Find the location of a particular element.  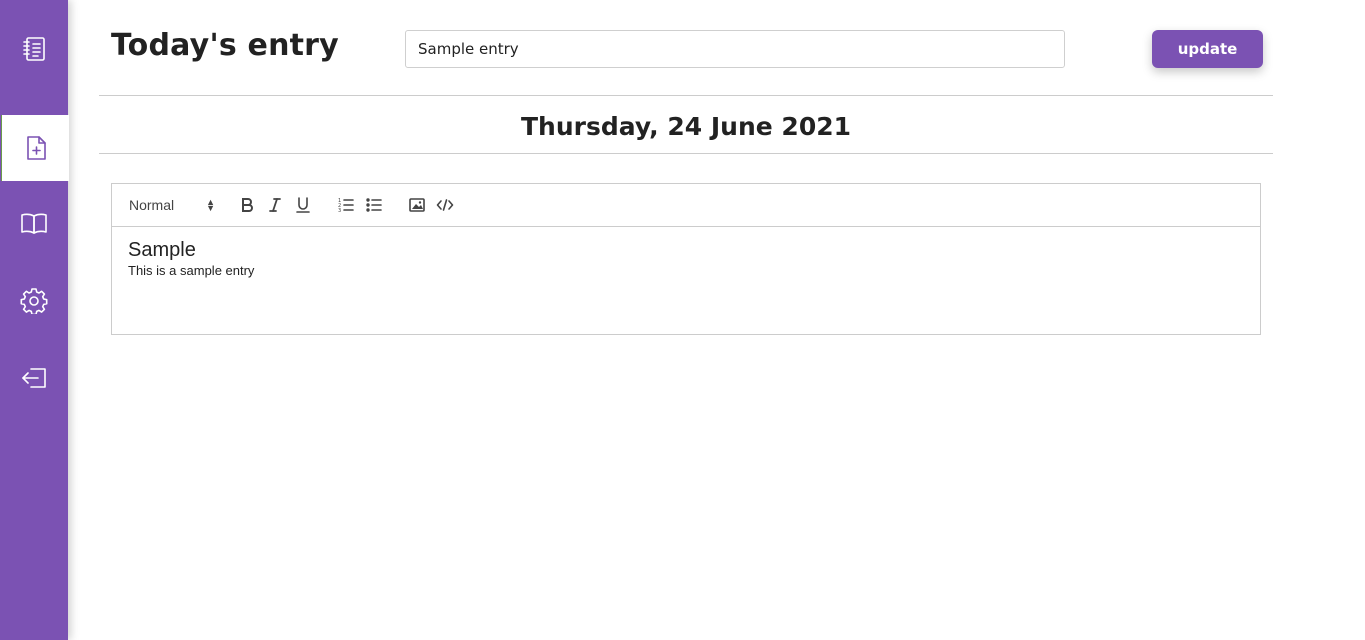

bullet-list-icon is located at coordinates (374, 205).